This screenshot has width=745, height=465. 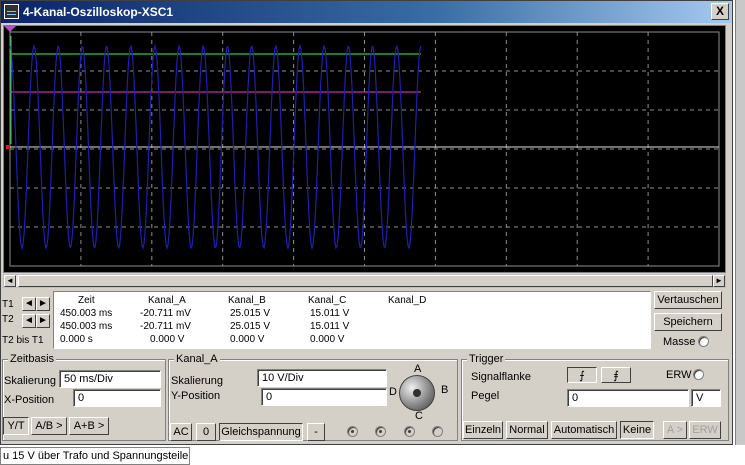 What do you see at coordinates (32, 359) in the screenshot?
I see `timebase-title: Zeitbasis` at bounding box center [32, 359].